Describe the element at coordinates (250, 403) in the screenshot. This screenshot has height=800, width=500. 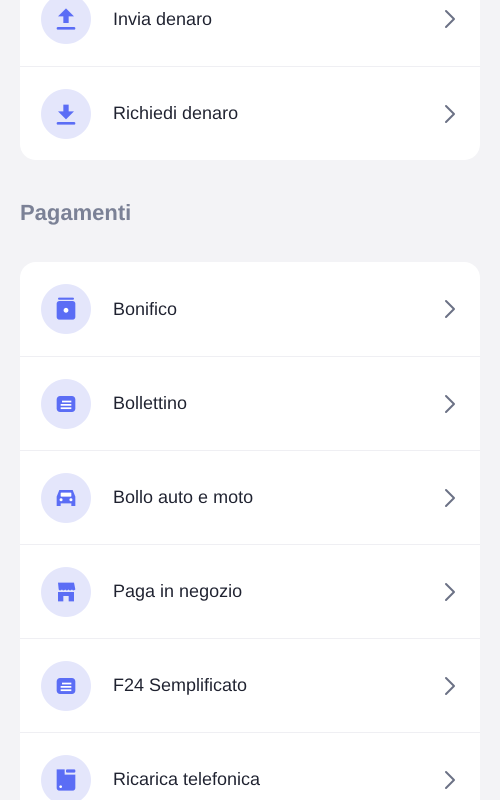
I see `menu-item: Bollettino` at that location.